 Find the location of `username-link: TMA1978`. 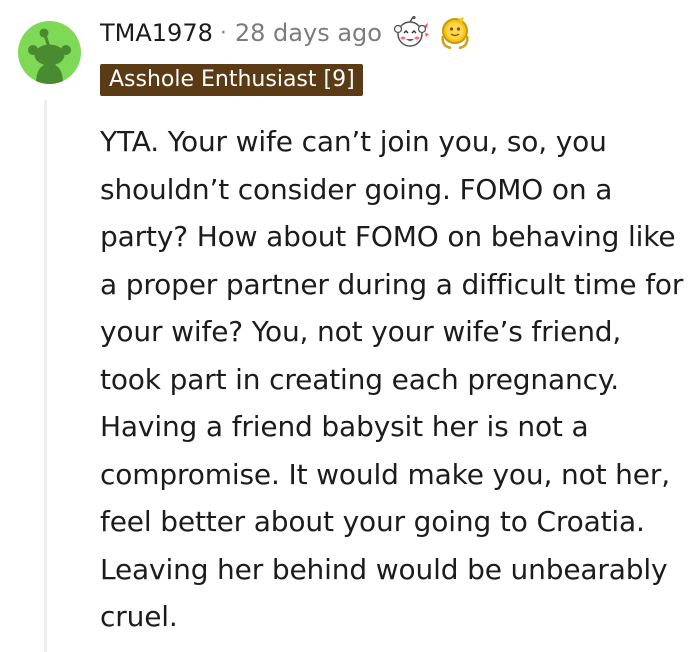

username-link: TMA1978 is located at coordinates (156, 33).